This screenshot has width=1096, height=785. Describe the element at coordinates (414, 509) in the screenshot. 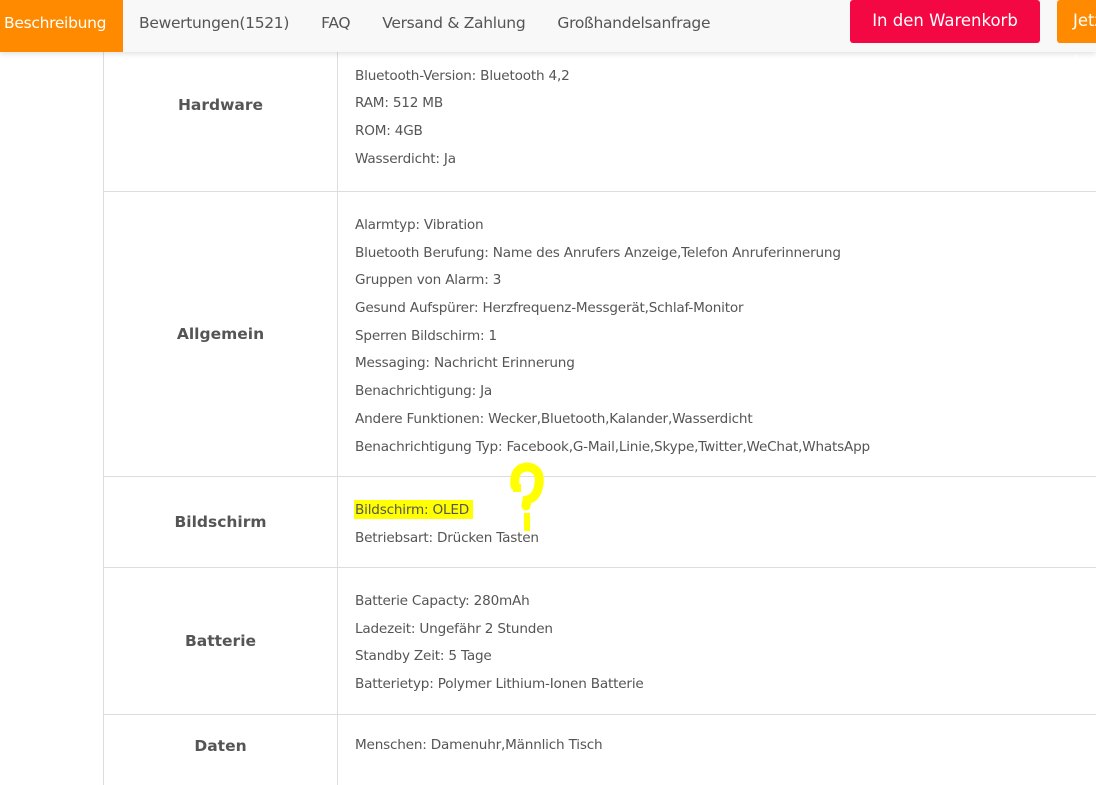

I see `highlighted-text: Bildschirm: OLED` at that location.